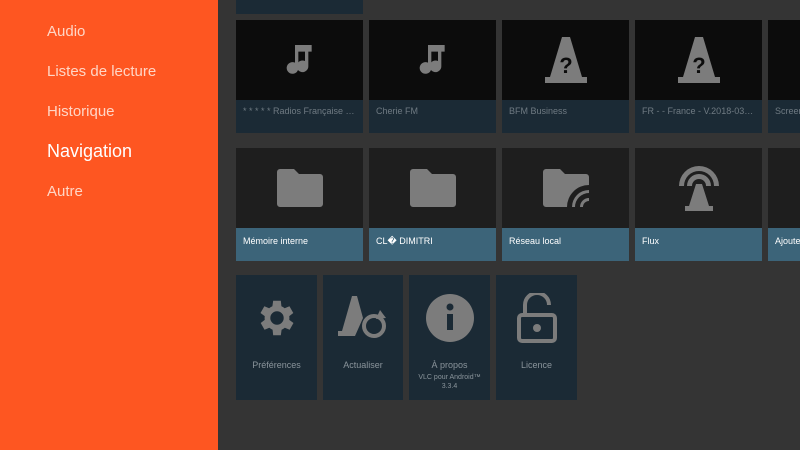 The height and width of the screenshot is (450, 800). Describe the element at coordinates (449, 317) in the screenshot. I see `info-icon` at that location.